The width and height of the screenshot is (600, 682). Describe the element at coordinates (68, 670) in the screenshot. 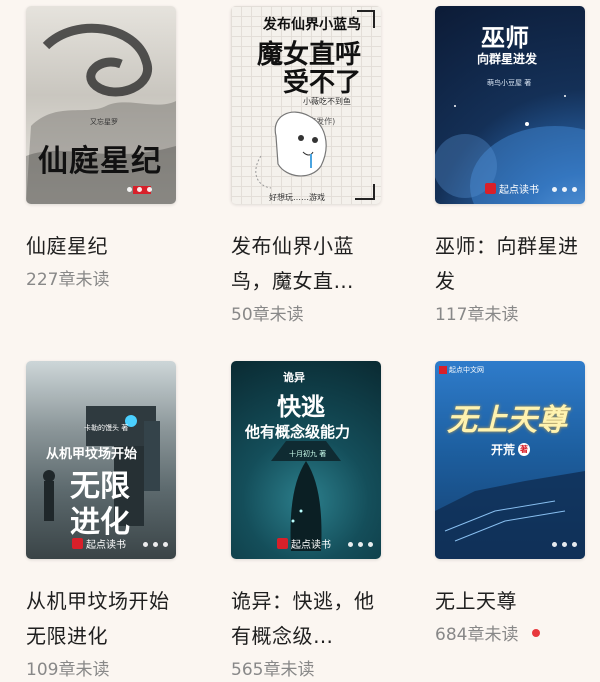

I see `unread-count: 109章未读` at that location.